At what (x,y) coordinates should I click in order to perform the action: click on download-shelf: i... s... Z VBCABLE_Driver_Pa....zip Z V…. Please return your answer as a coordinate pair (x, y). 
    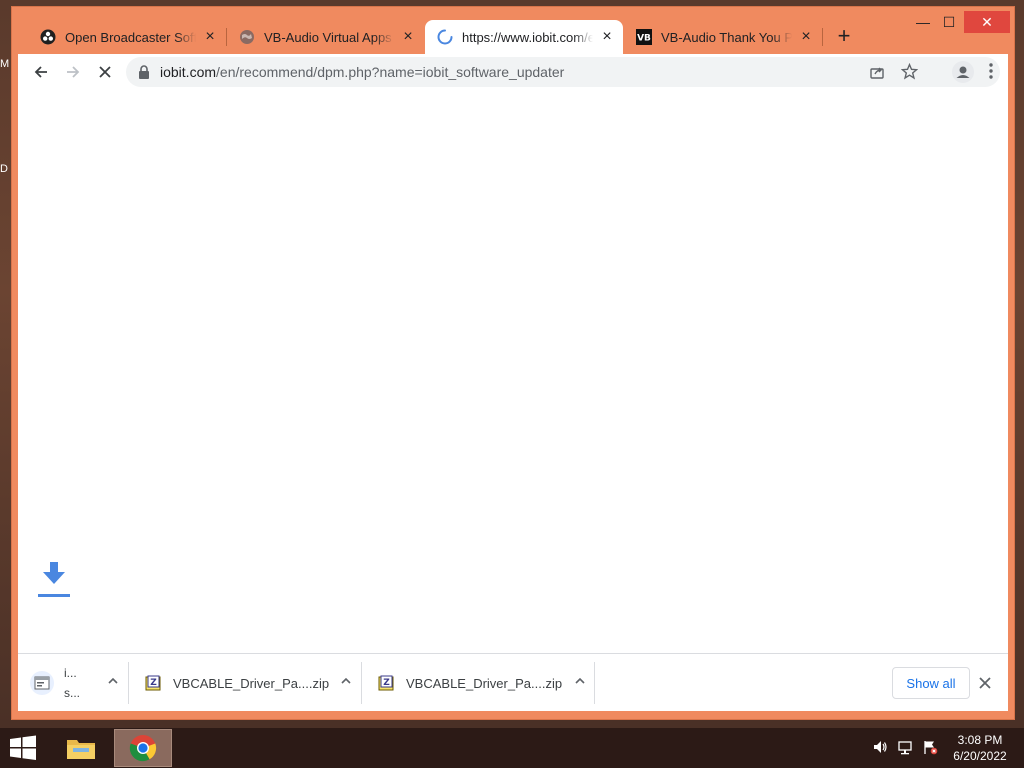
    Looking at the image, I should click on (513, 682).